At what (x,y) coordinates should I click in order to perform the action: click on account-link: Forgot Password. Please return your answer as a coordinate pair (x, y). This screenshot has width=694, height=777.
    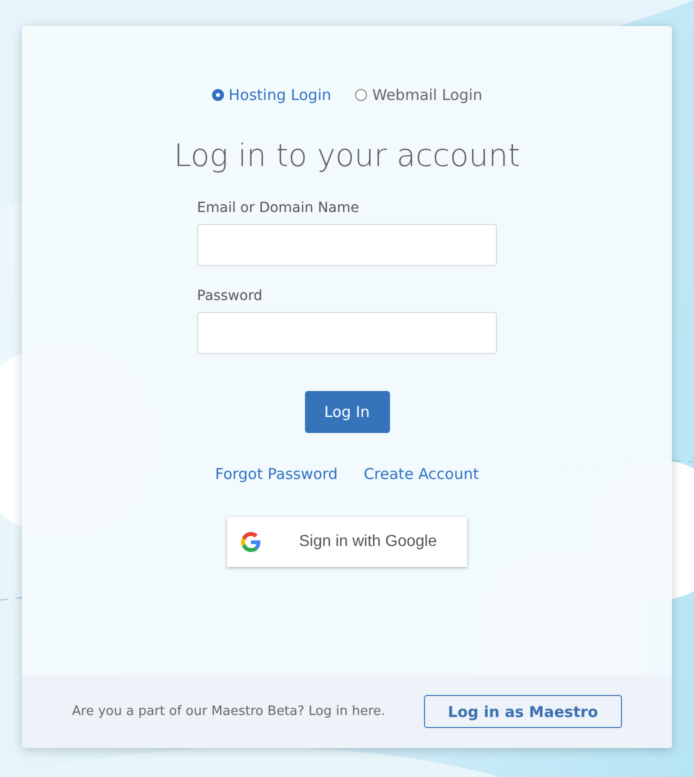
    Looking at the image, I should click on (276, 474).